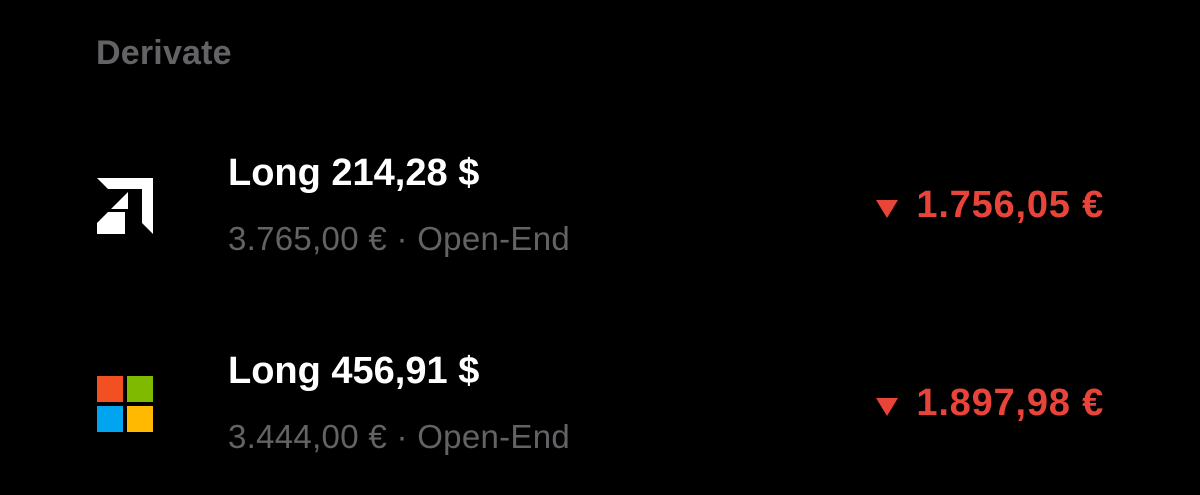  I want to click on value-change-amount: 1.897,98 €, so click(1010, 403).